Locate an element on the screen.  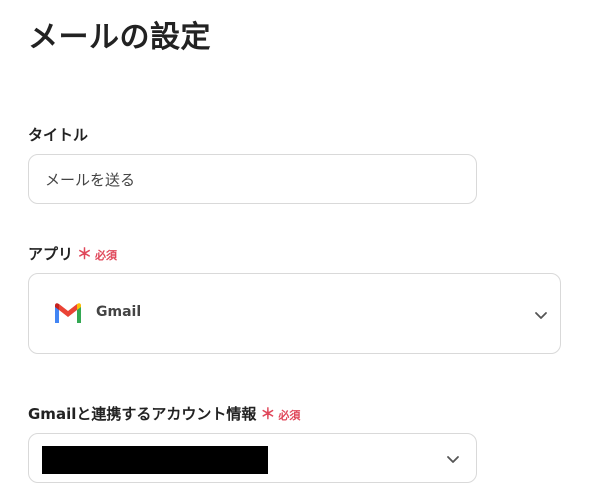
title-input is located at coordinates (252, 179).